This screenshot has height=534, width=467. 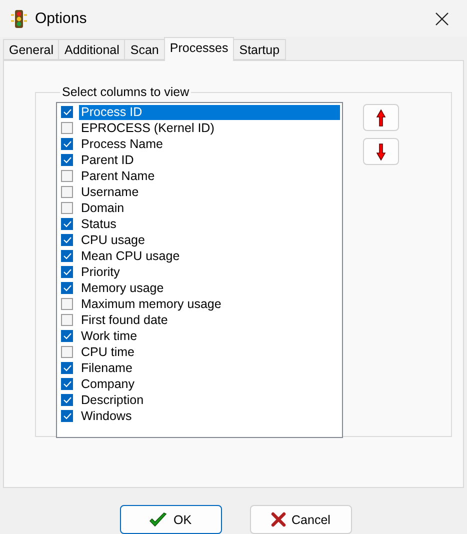 What do you see at coordinates (171, 519) in the screenshot?
I see `ok-button: OK` at bounding box center [171, 519].